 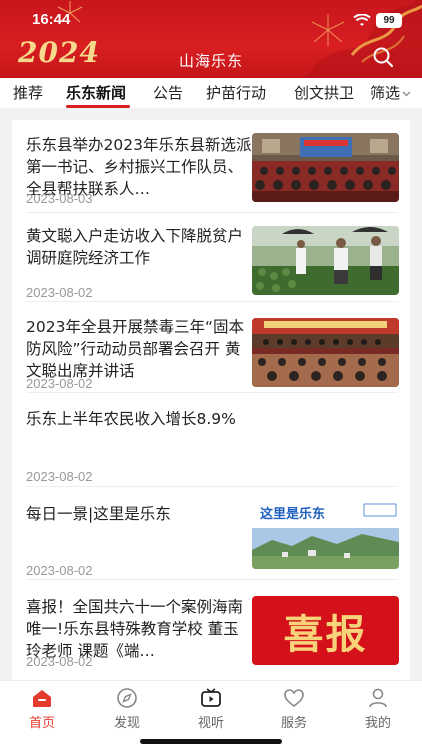 What do you see at coordinates (42, 709) in the screenshot?
I see `nav-home: 首页` at bounding box center [42, 709].